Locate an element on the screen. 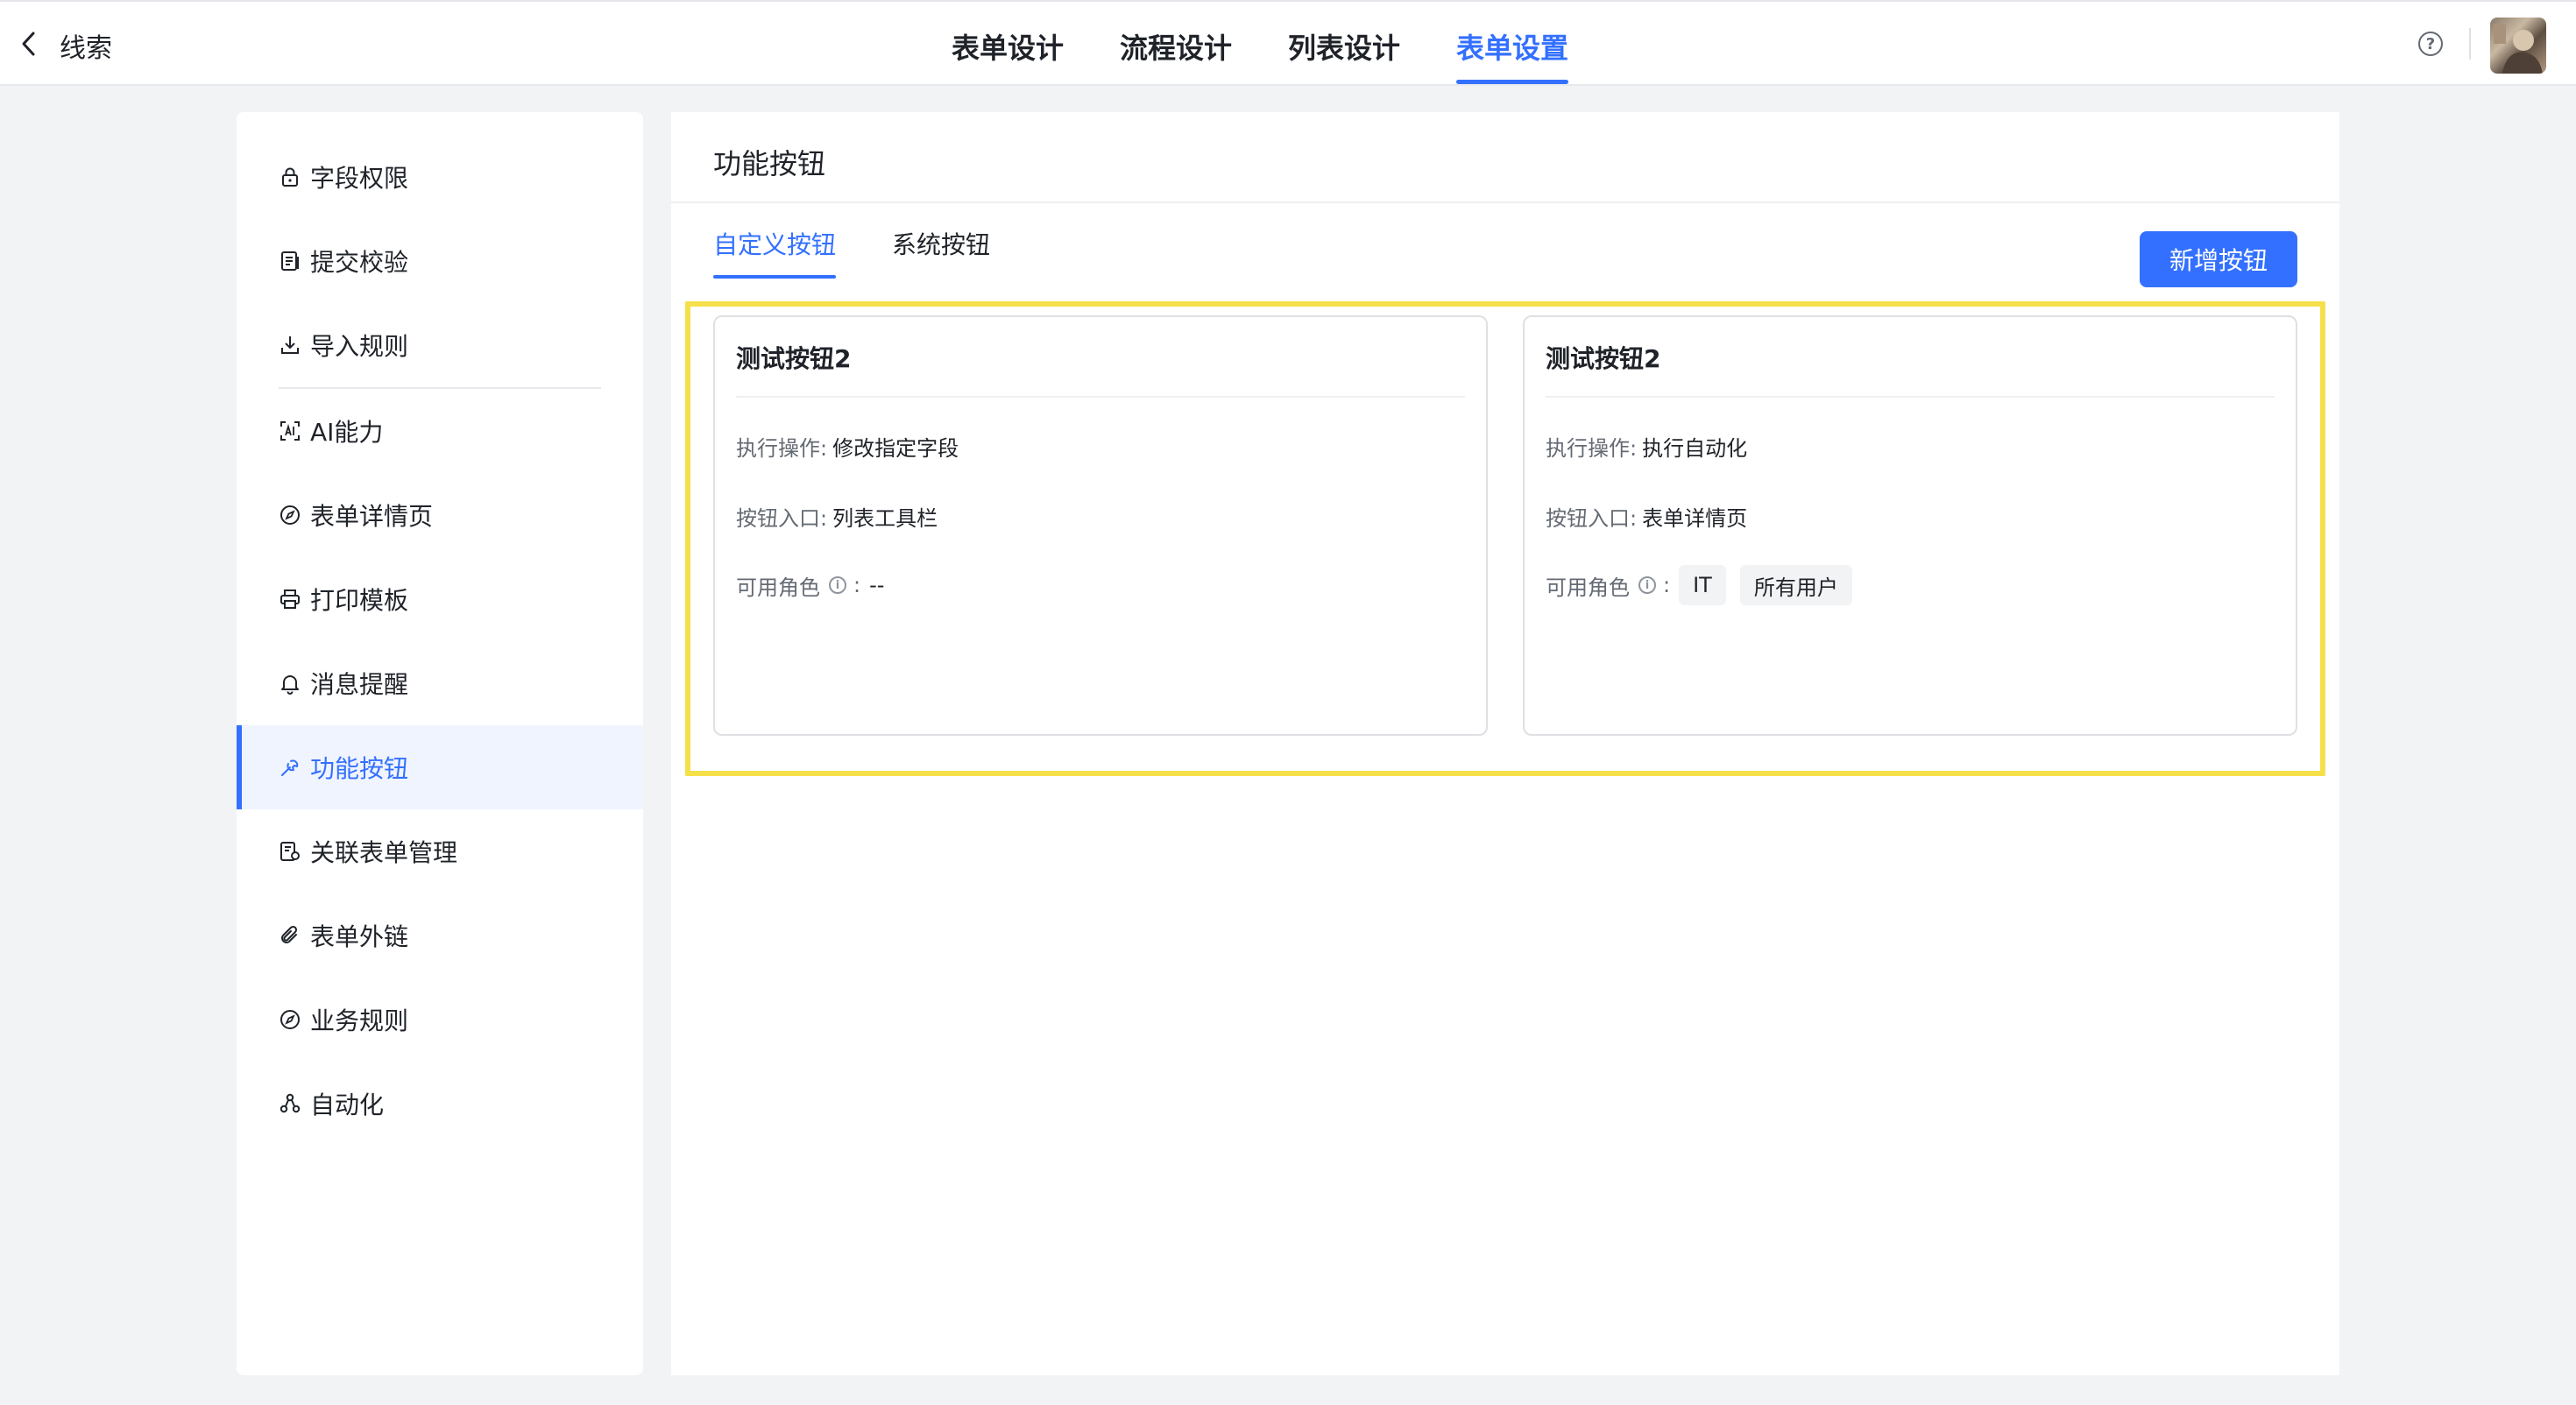  sidebar-item-label: 导入规则 is located at coordinates (359, 346).